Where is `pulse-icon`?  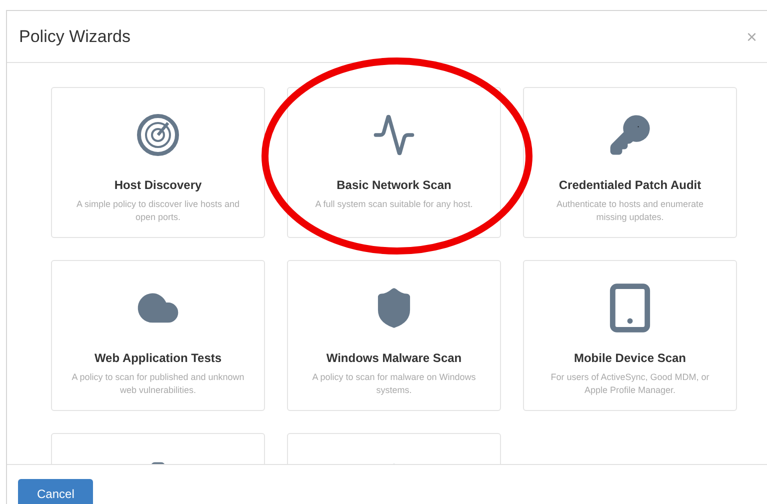 pulse-icon is located at coordinates (394, 135).